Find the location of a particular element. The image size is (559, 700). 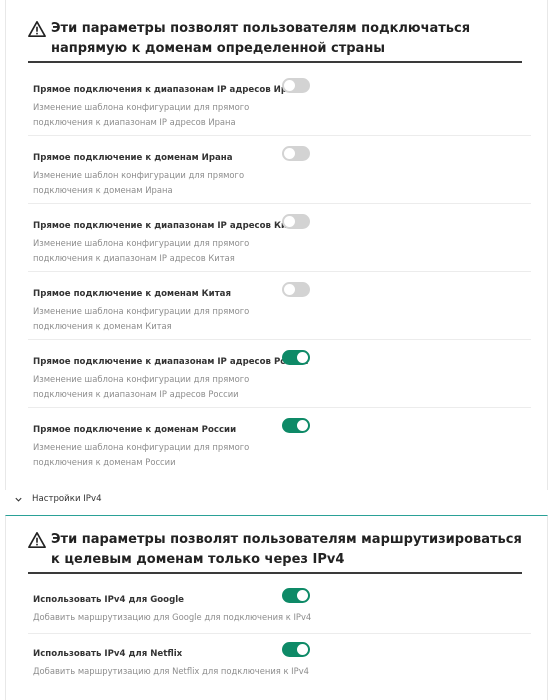

ipv4-settings-collapser: Настройки IPv4 is located at coordinates (58, 499).